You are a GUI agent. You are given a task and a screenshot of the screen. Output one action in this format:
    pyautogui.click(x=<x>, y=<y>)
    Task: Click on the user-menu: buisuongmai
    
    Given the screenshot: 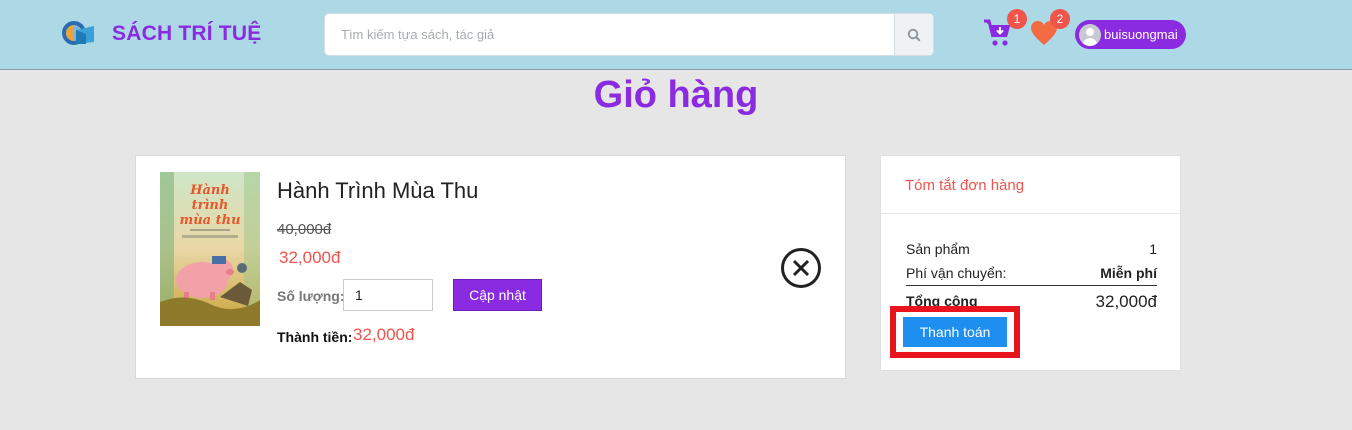 What is the action you would take?
    pyautogui.click(x=1130, y=34)
    